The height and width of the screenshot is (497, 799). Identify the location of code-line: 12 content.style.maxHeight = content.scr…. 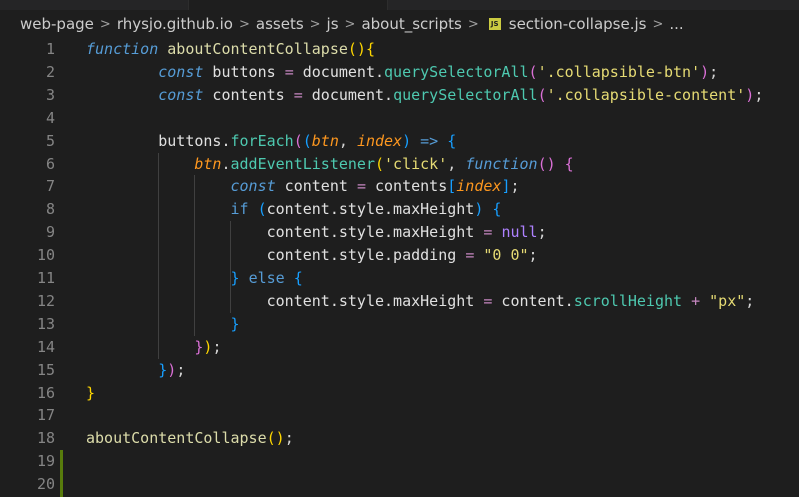
(399, 301).